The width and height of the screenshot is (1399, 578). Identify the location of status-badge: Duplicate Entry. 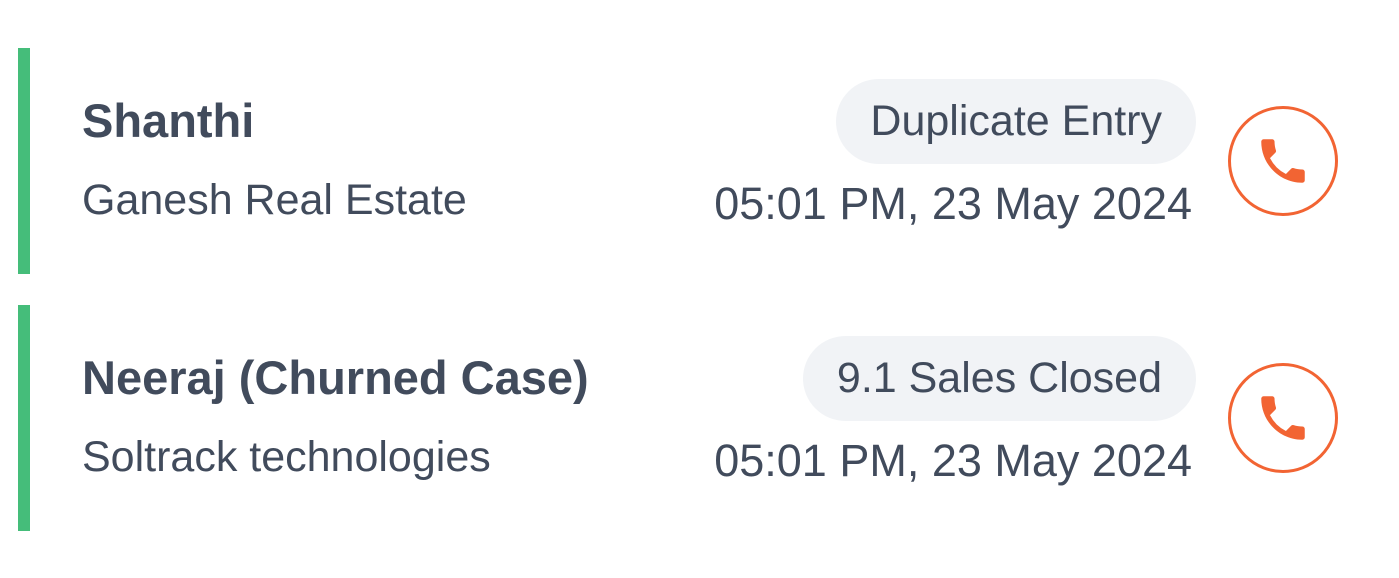
(1016, 121).